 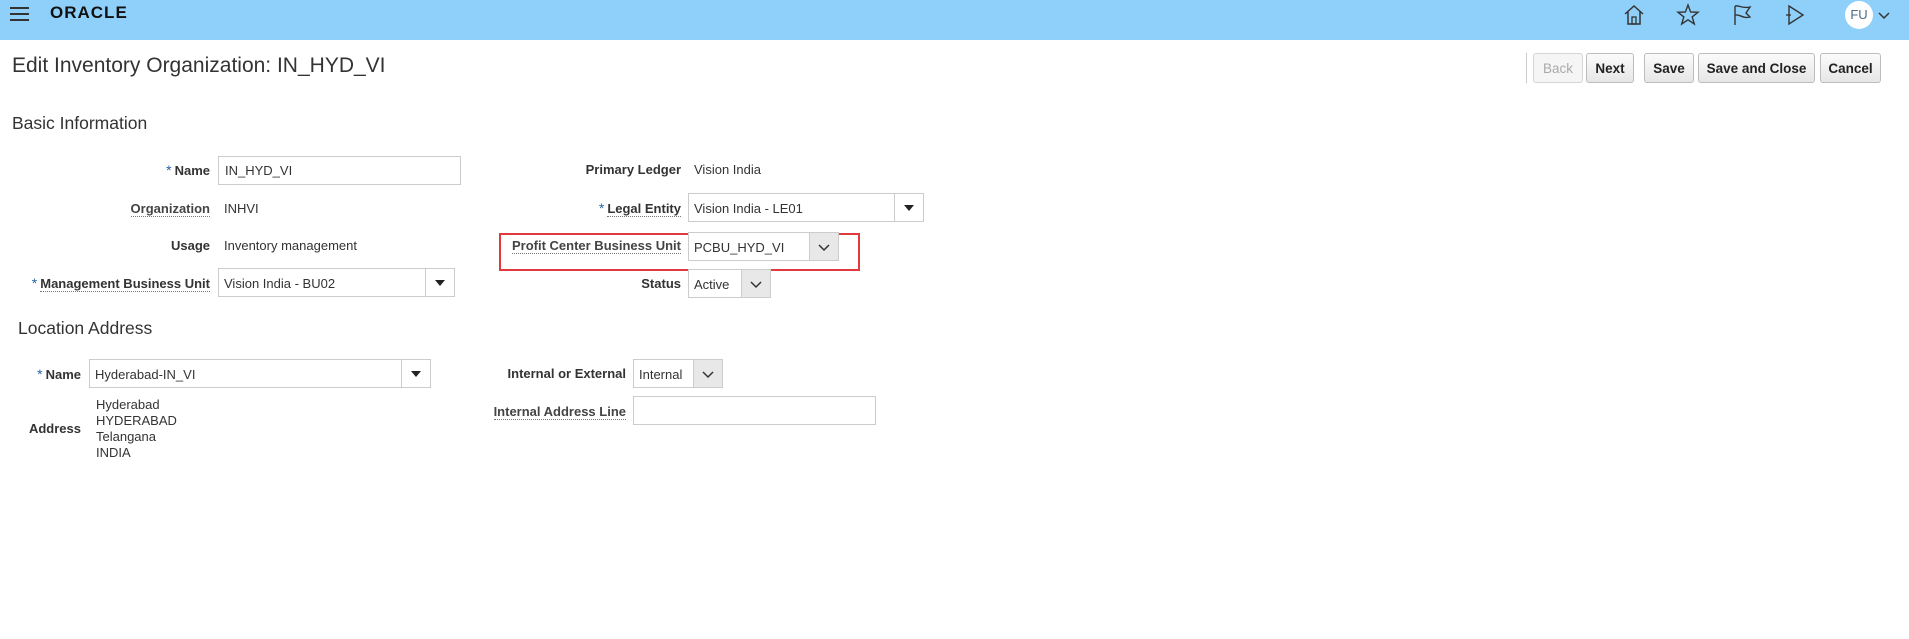 I want to click on internal-external-selected-value: Internal, so click(x=661, y=374).